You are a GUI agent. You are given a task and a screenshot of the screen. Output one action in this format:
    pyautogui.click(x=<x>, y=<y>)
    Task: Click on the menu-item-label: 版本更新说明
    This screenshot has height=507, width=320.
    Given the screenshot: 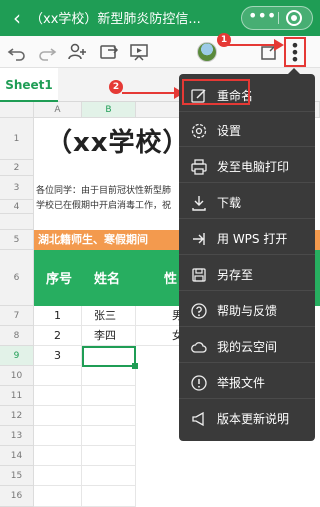 What is the action you would take?
    pyautogui.click(x=253, y=419)
    